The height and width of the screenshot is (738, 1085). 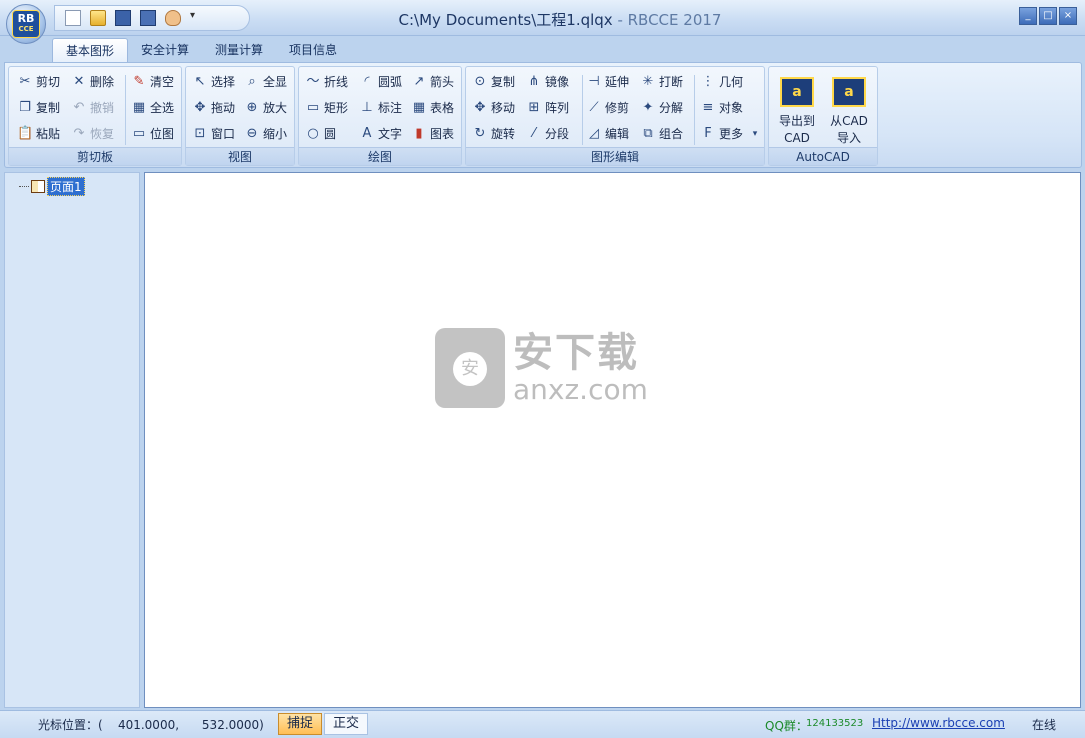 I want to click on select-all-icon: ▦, so click(x=139, y=107).